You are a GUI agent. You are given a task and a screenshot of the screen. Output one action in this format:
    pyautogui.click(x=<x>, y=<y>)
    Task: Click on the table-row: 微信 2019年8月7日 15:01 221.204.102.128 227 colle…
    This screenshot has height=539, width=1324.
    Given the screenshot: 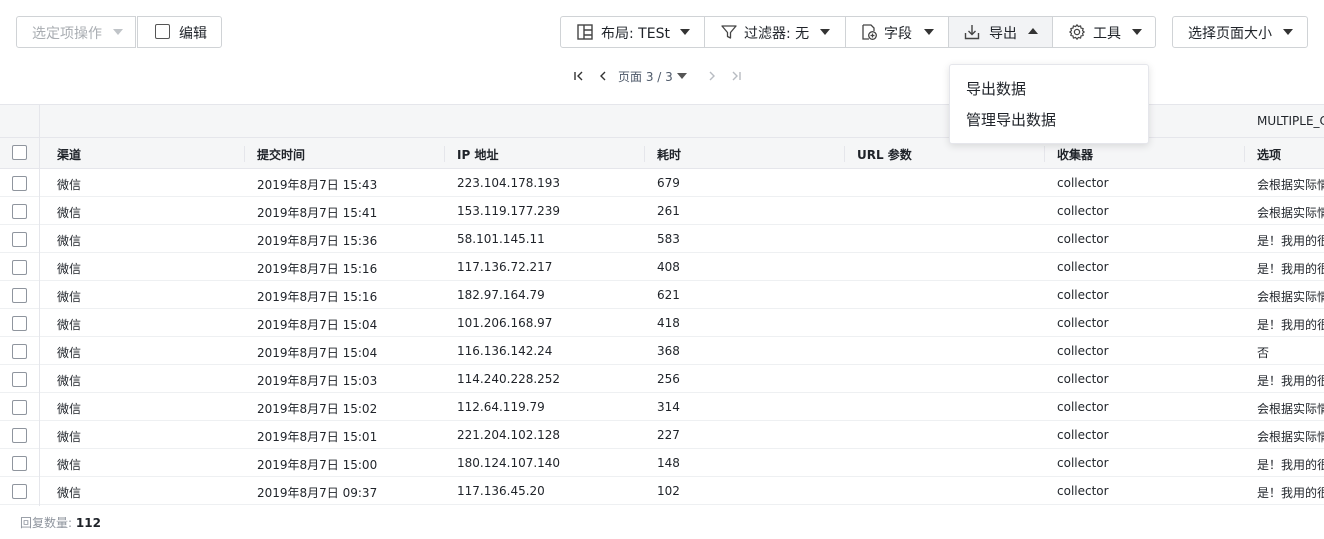 What is the action you would take?
    pyautogui.click(x=662, y=435)
    